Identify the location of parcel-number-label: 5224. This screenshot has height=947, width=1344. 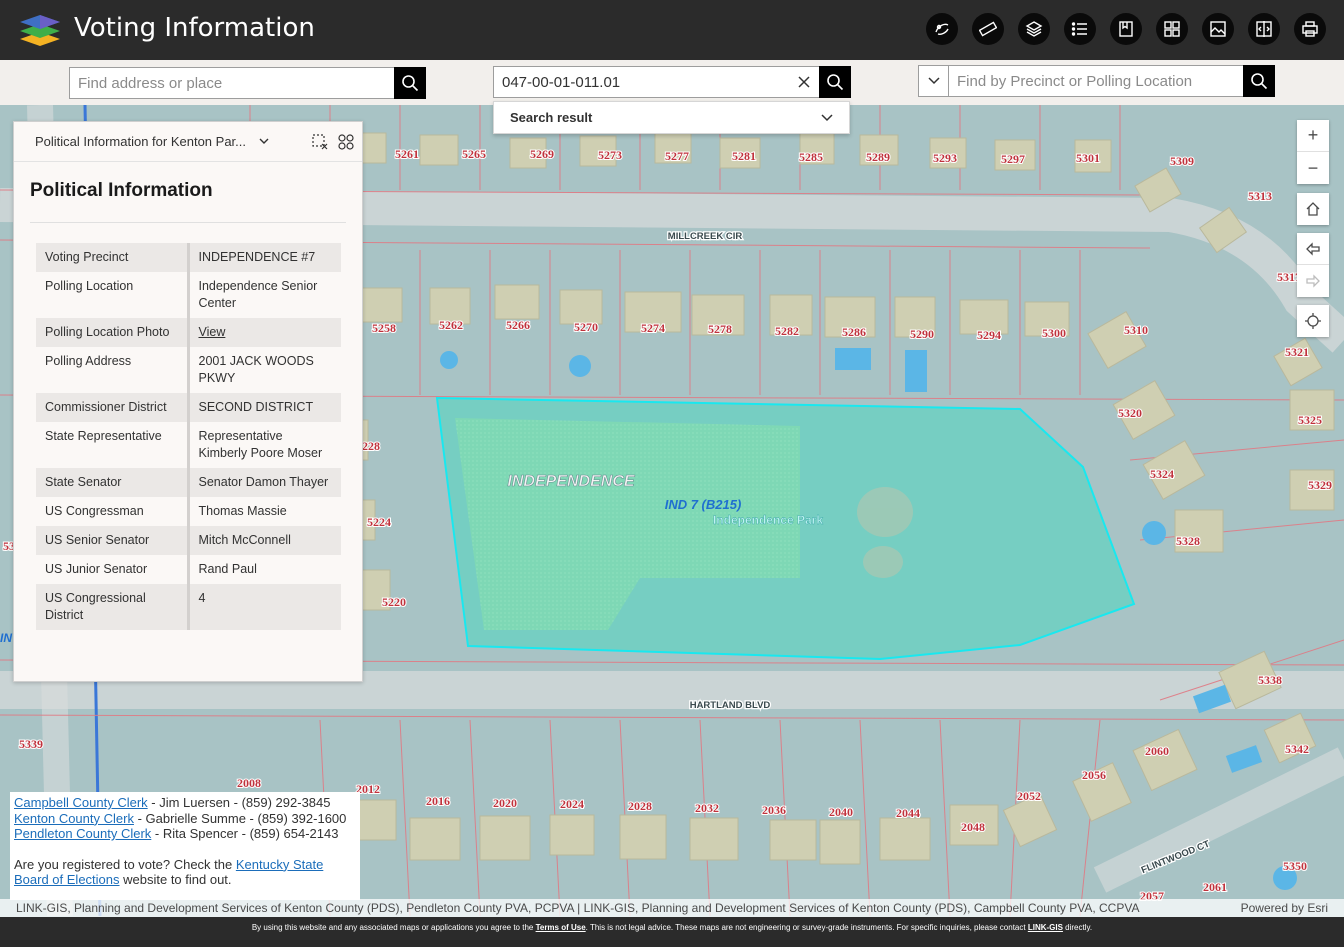
(379, 522).